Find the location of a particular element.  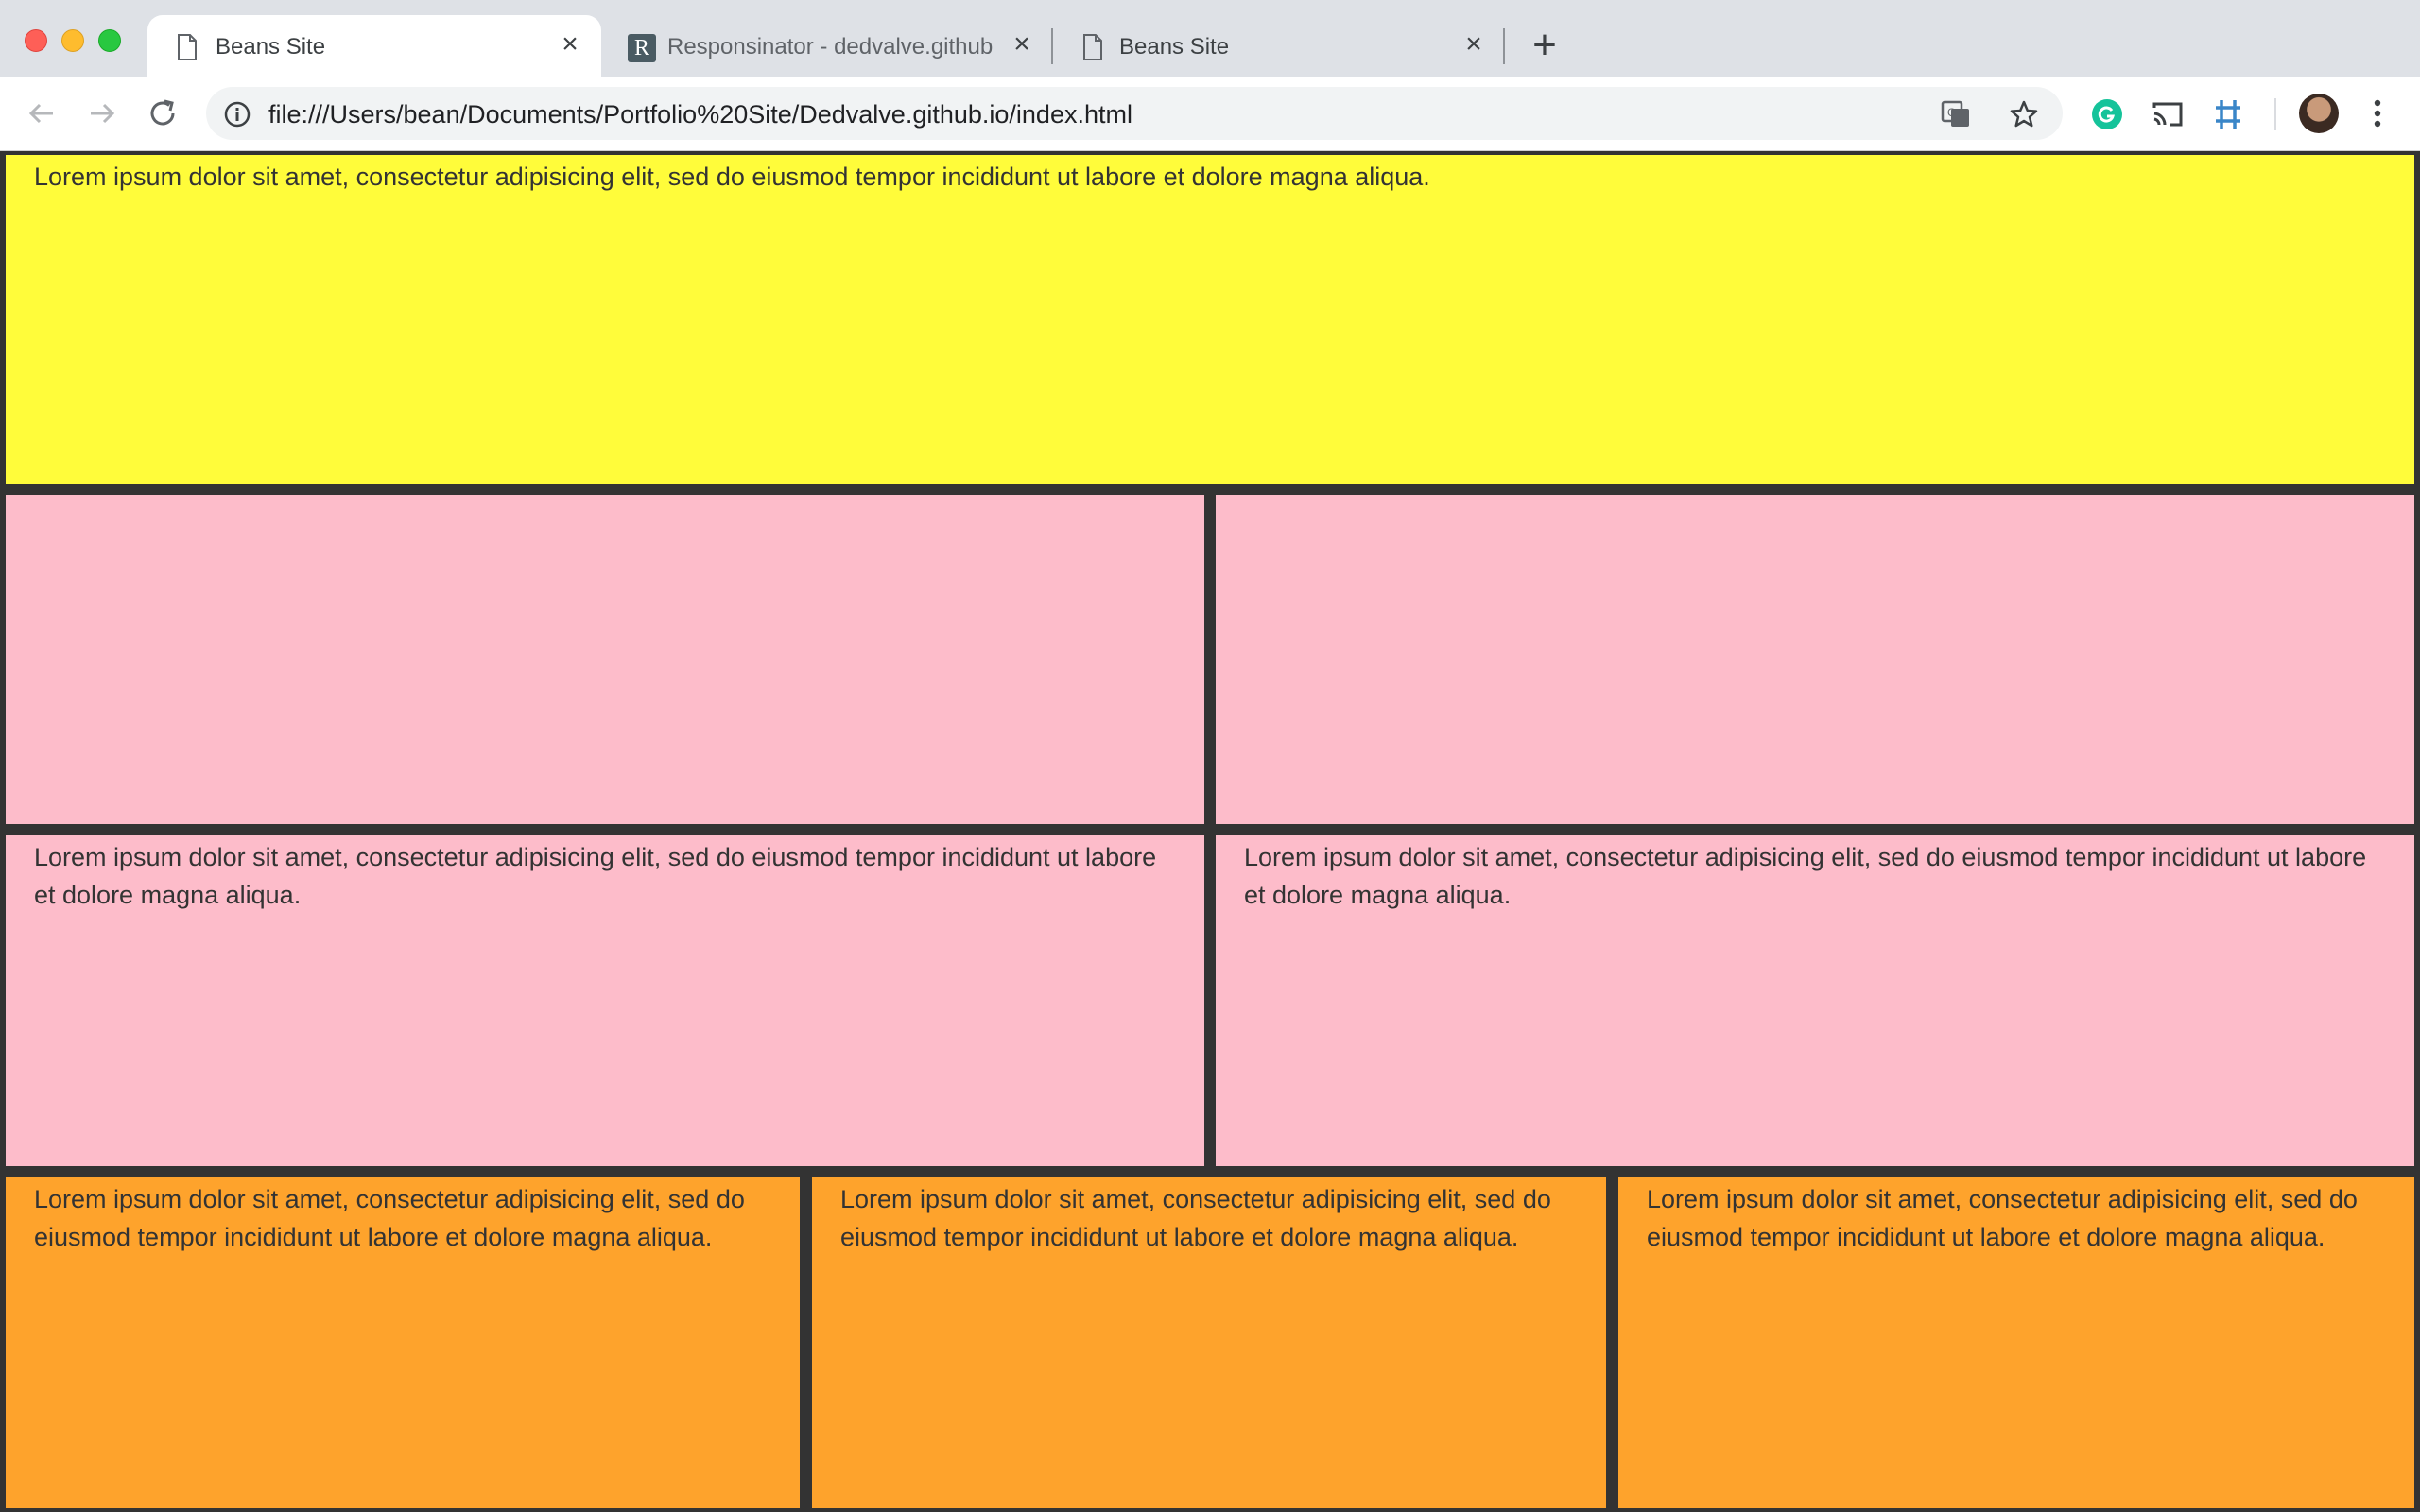

window-resizer-extension-icon is located at coordinates (2228, 114).